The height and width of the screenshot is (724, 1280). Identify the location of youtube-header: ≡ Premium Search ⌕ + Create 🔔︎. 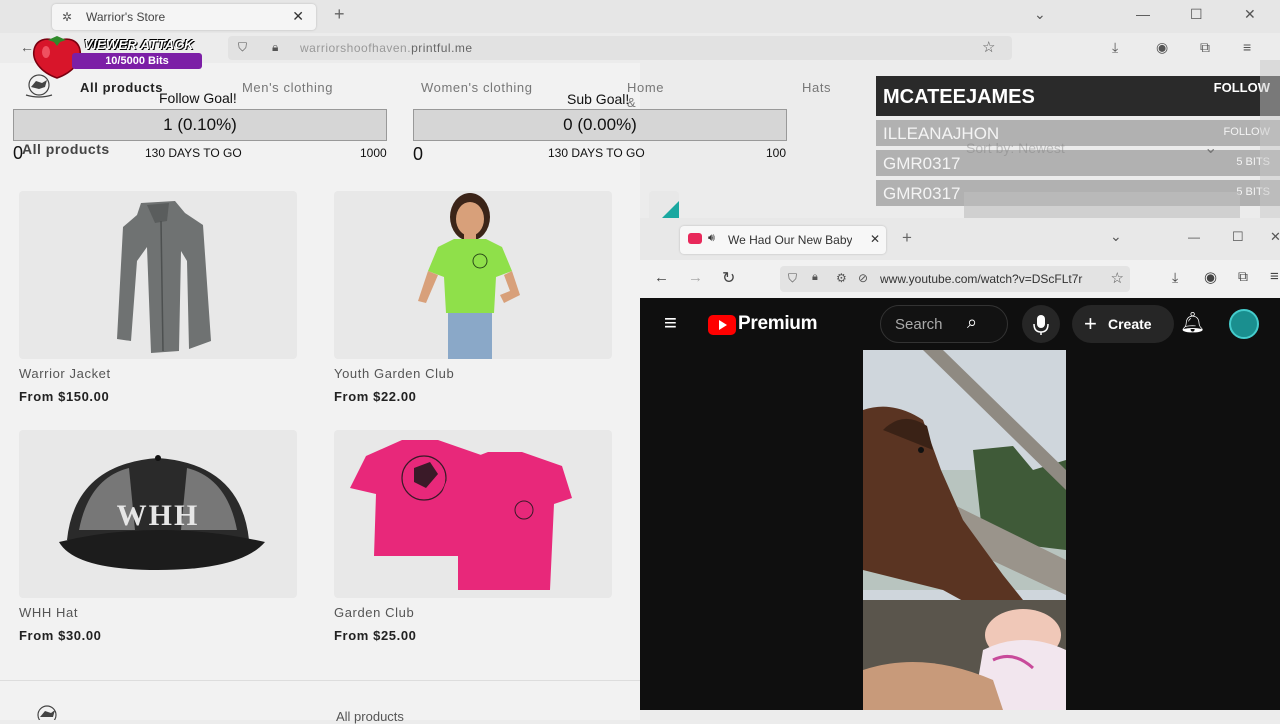
(960, 324).